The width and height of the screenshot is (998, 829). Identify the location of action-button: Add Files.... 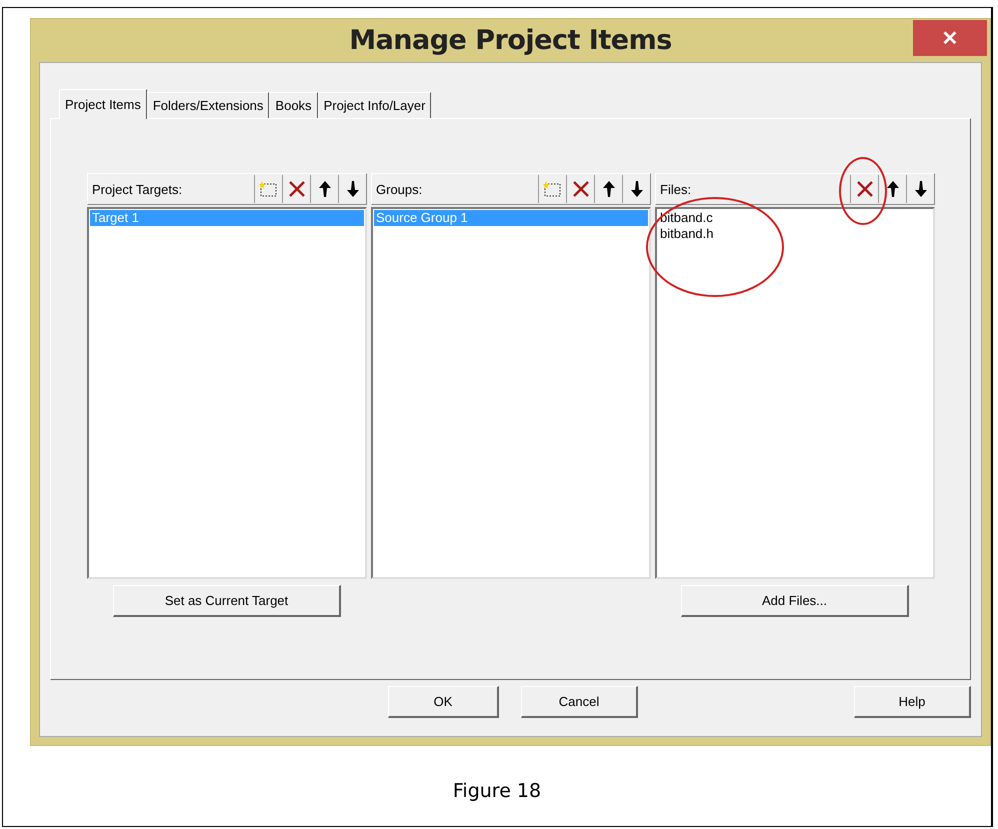
(795, 601).